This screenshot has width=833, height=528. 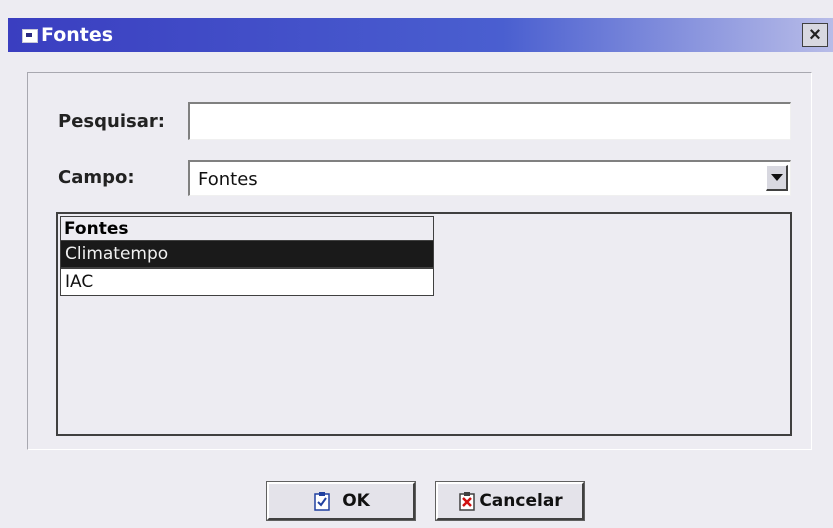 What do you see at coordinates (77, 35) in the screenshot?
I see `window-title: Fontes` at bounding box center [77, 35].